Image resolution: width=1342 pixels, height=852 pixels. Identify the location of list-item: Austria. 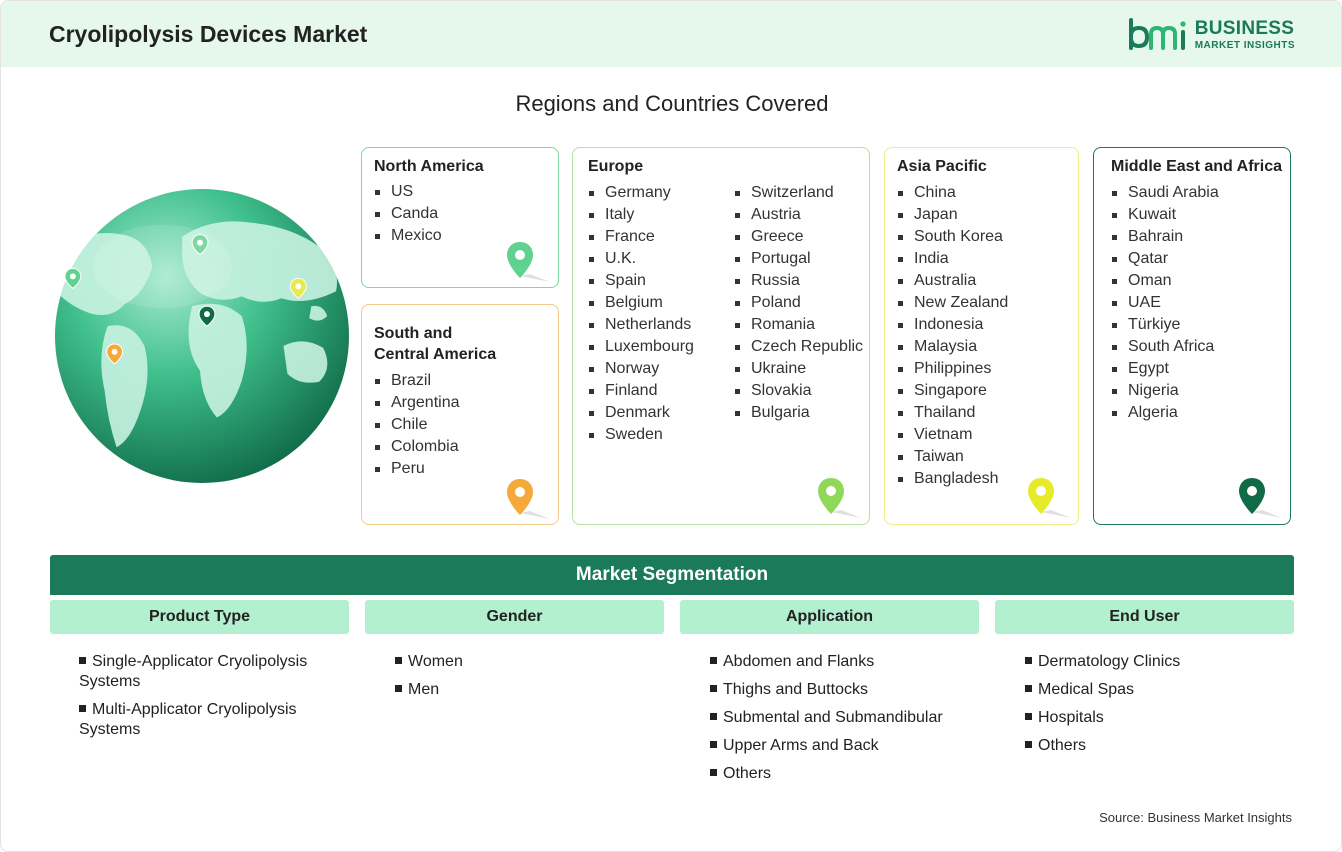
(799, 215).